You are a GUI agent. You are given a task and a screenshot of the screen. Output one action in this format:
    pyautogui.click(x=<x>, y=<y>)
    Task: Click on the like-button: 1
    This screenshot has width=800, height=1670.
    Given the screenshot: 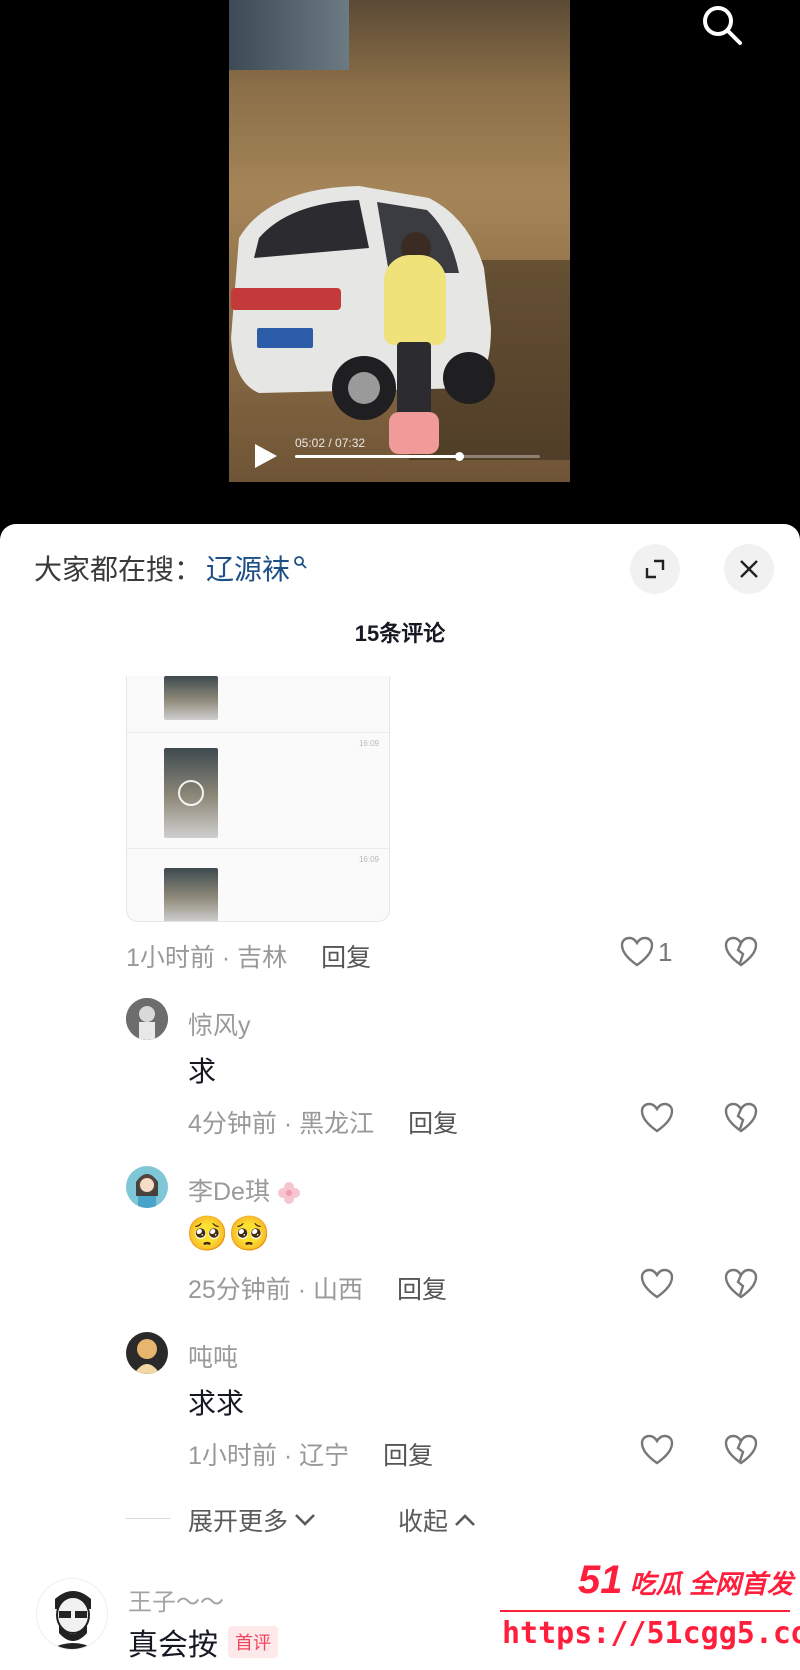 What is the action you would take?
    pyautogui.click(x=646, y=952)
    